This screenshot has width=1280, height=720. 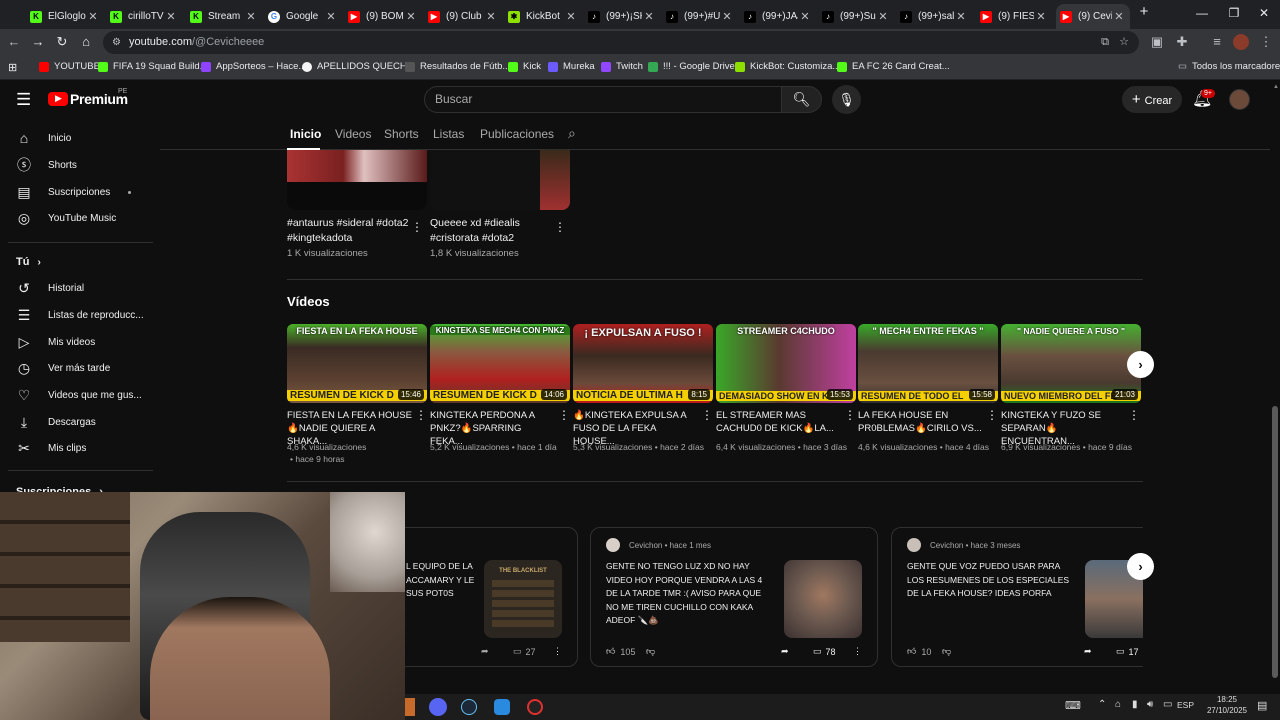 I want to click on reload-icon: ↻, so click(x=62, y=42).